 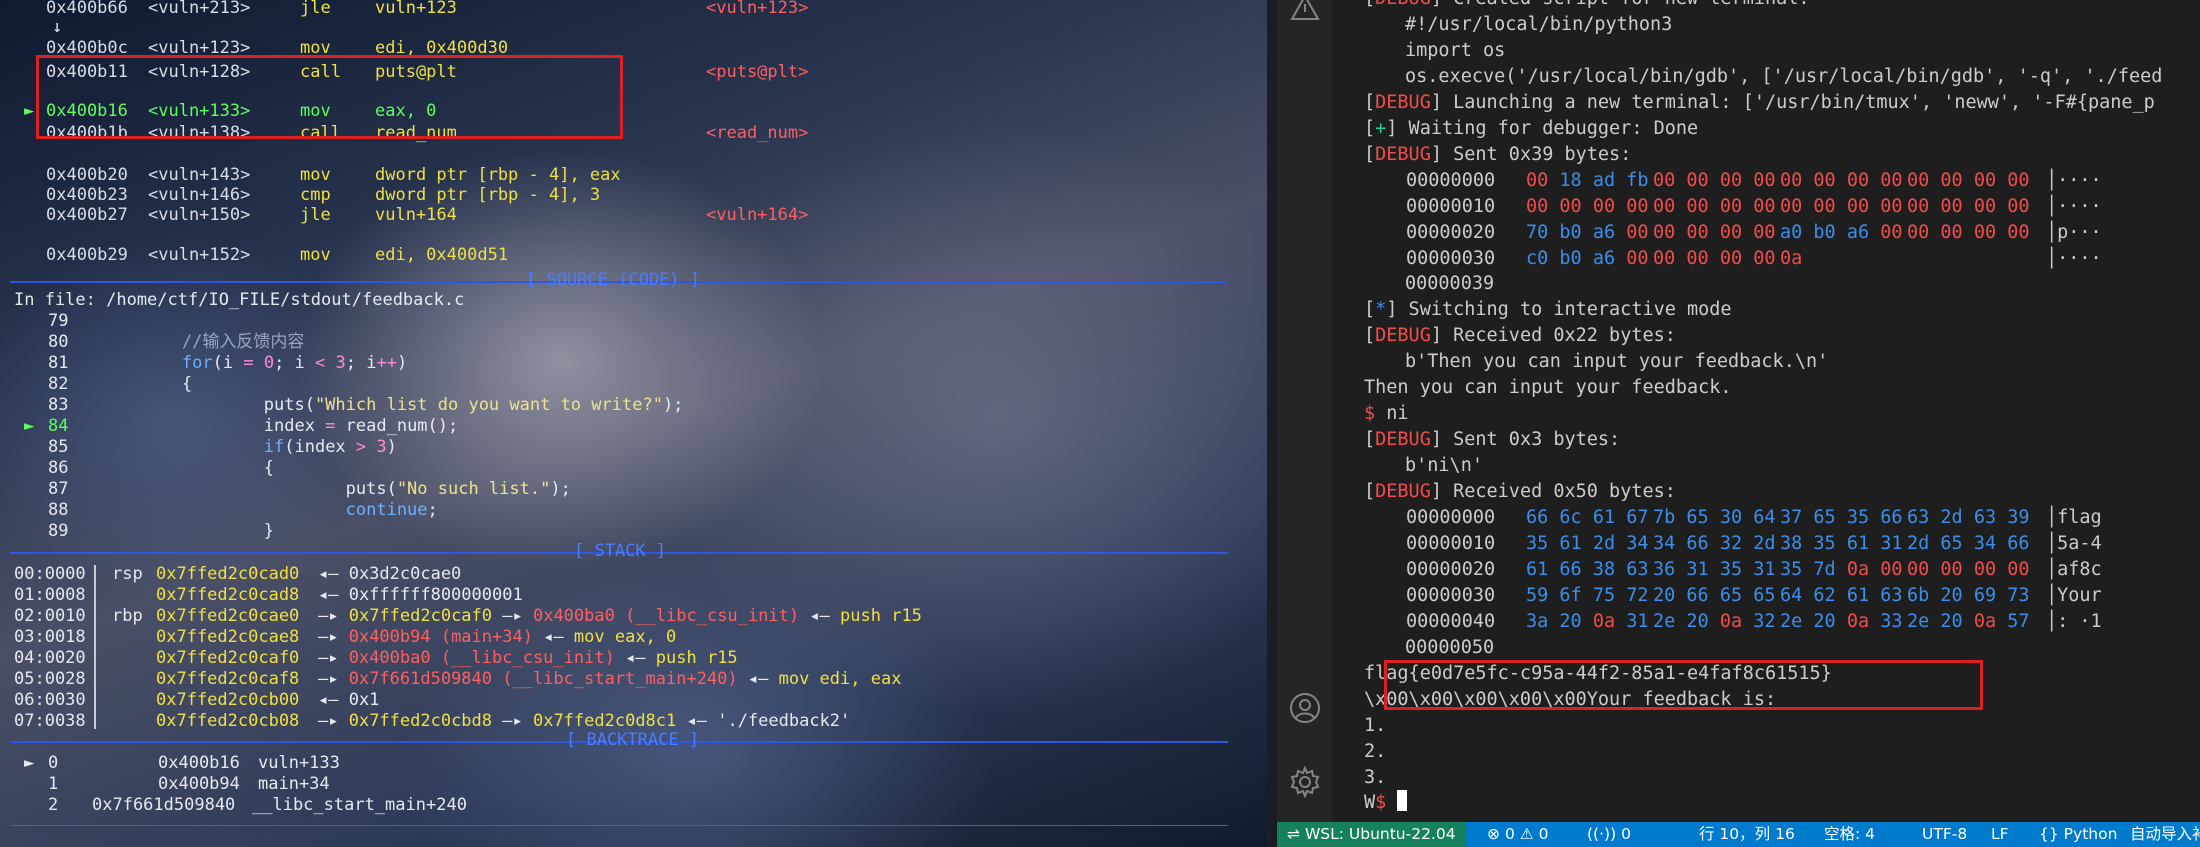 What do you see at coordinates (840, 679) in the screenshot?
I see `stack-token: mov edi, eax` at bounding box center [840, 679].